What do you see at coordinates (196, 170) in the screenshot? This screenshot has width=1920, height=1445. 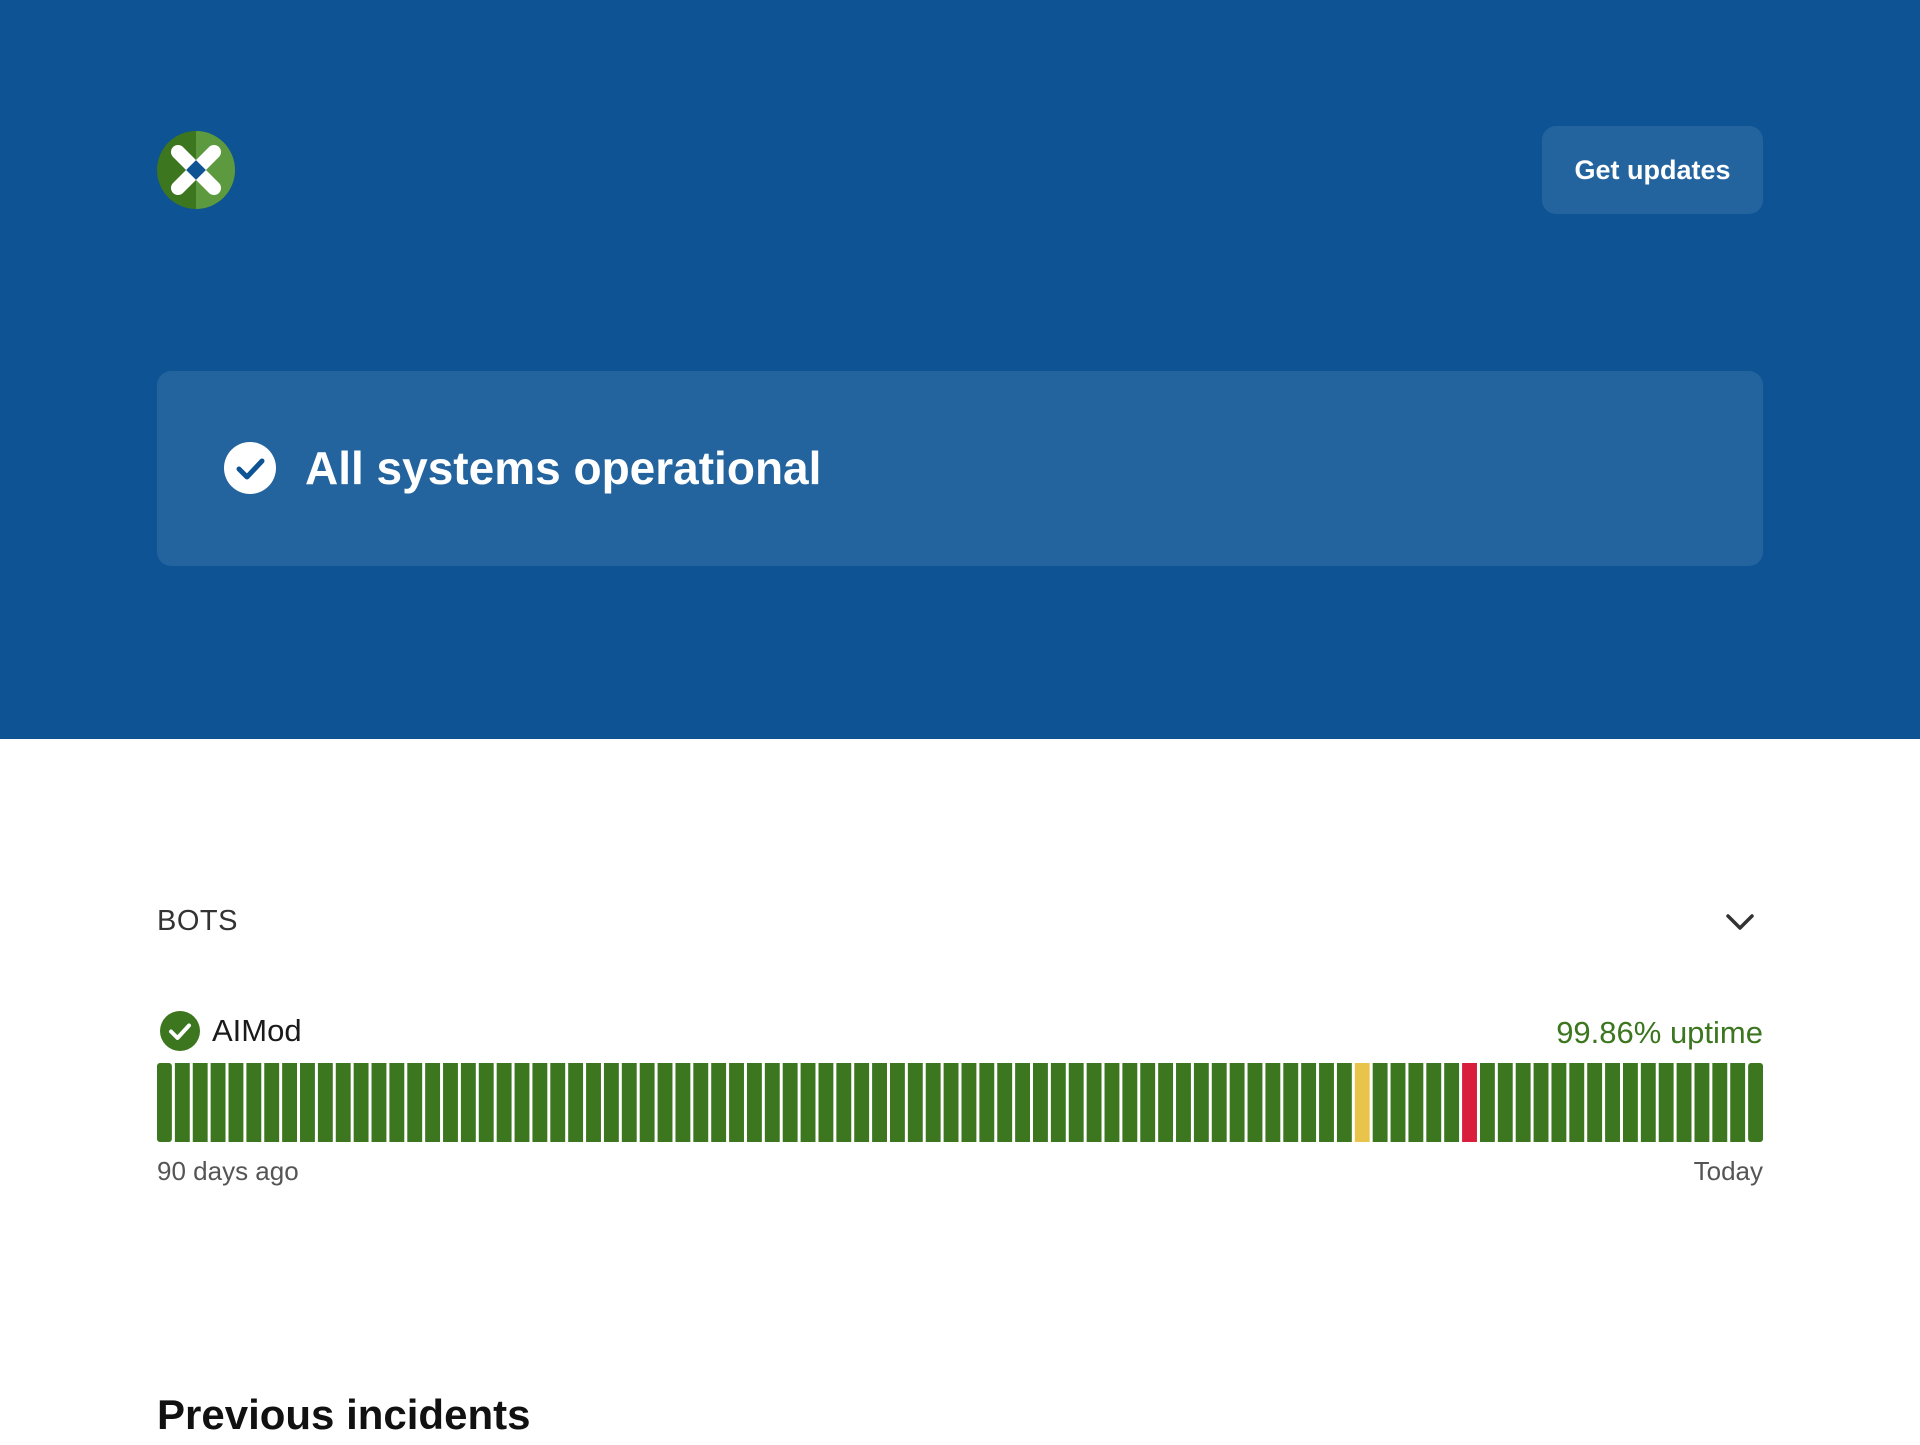 I see `x-cross-logo-icon` at bounding box center [196, 170].